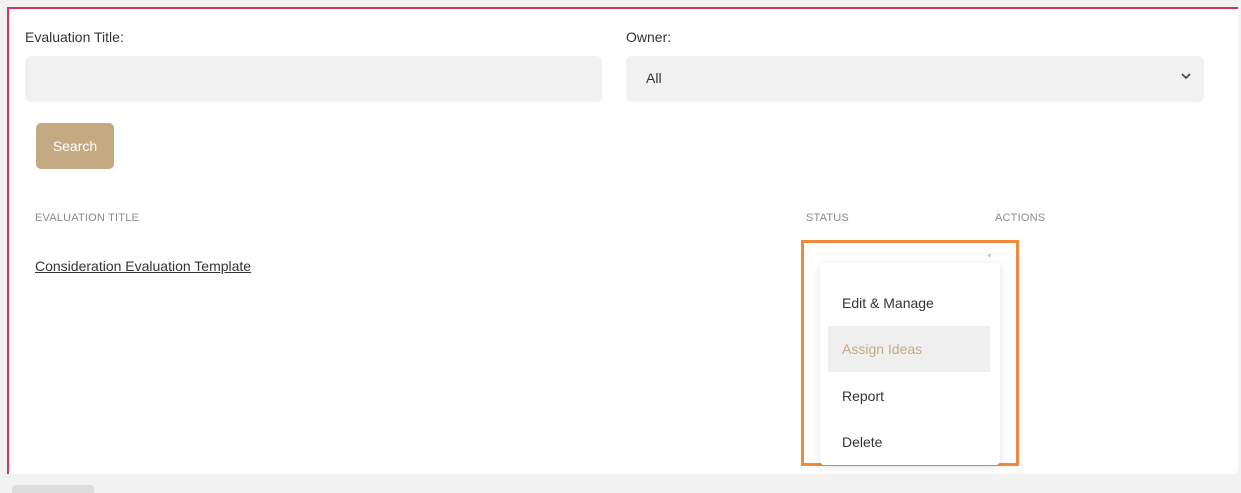 This screenshot has width=1241, height=493. I want to click on actions-dropdown-menu: Edit & Manage Assign Ideas Report Delete, so click(910, 364).